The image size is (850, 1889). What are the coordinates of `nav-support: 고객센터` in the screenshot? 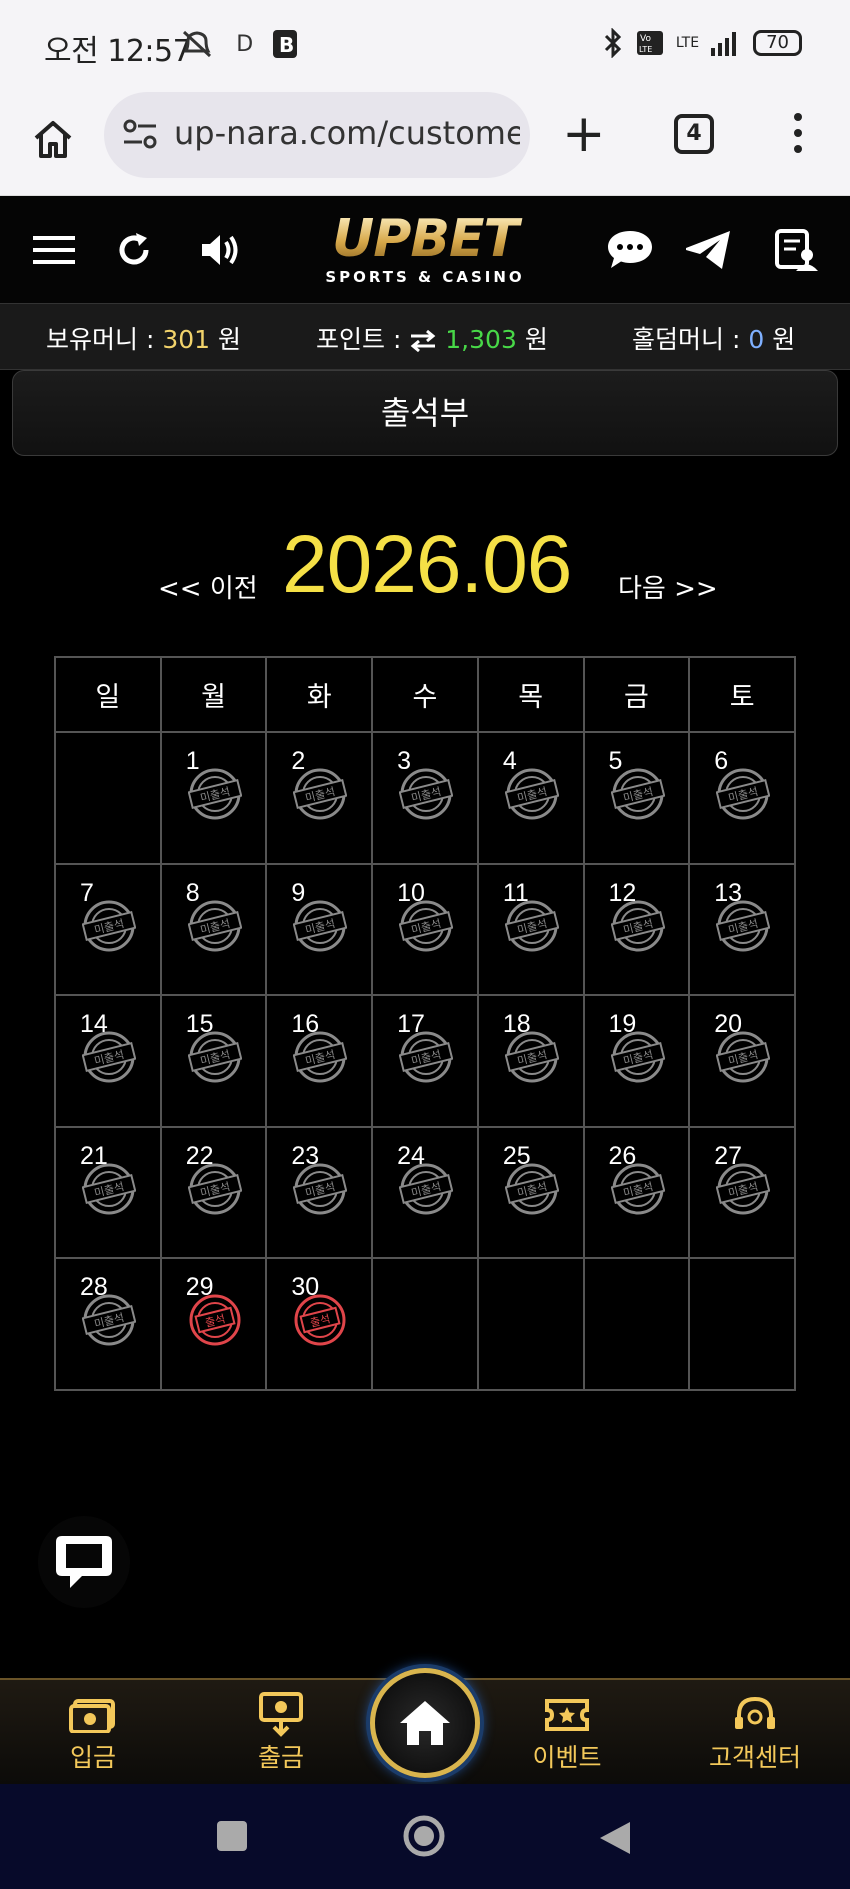 It's located at (755, 1733).